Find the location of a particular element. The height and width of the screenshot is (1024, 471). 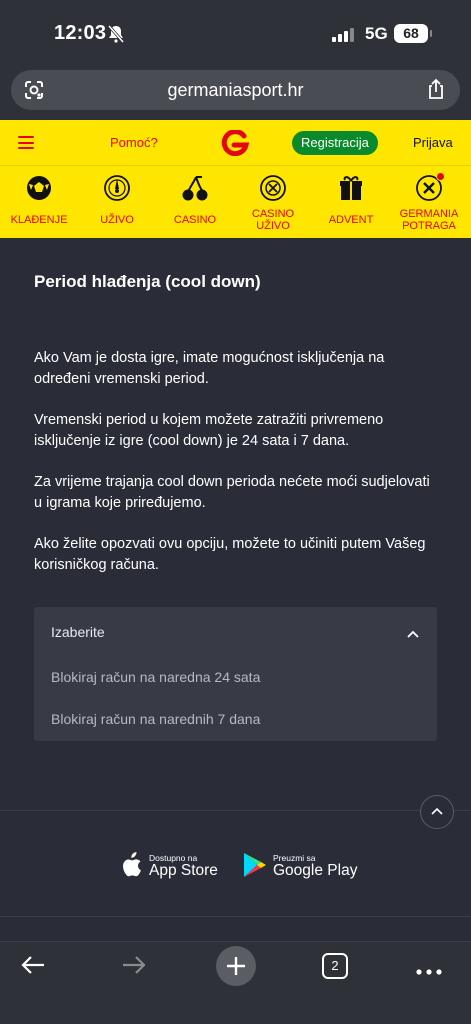

network-type: 5G is located at coordinates (376, 33).